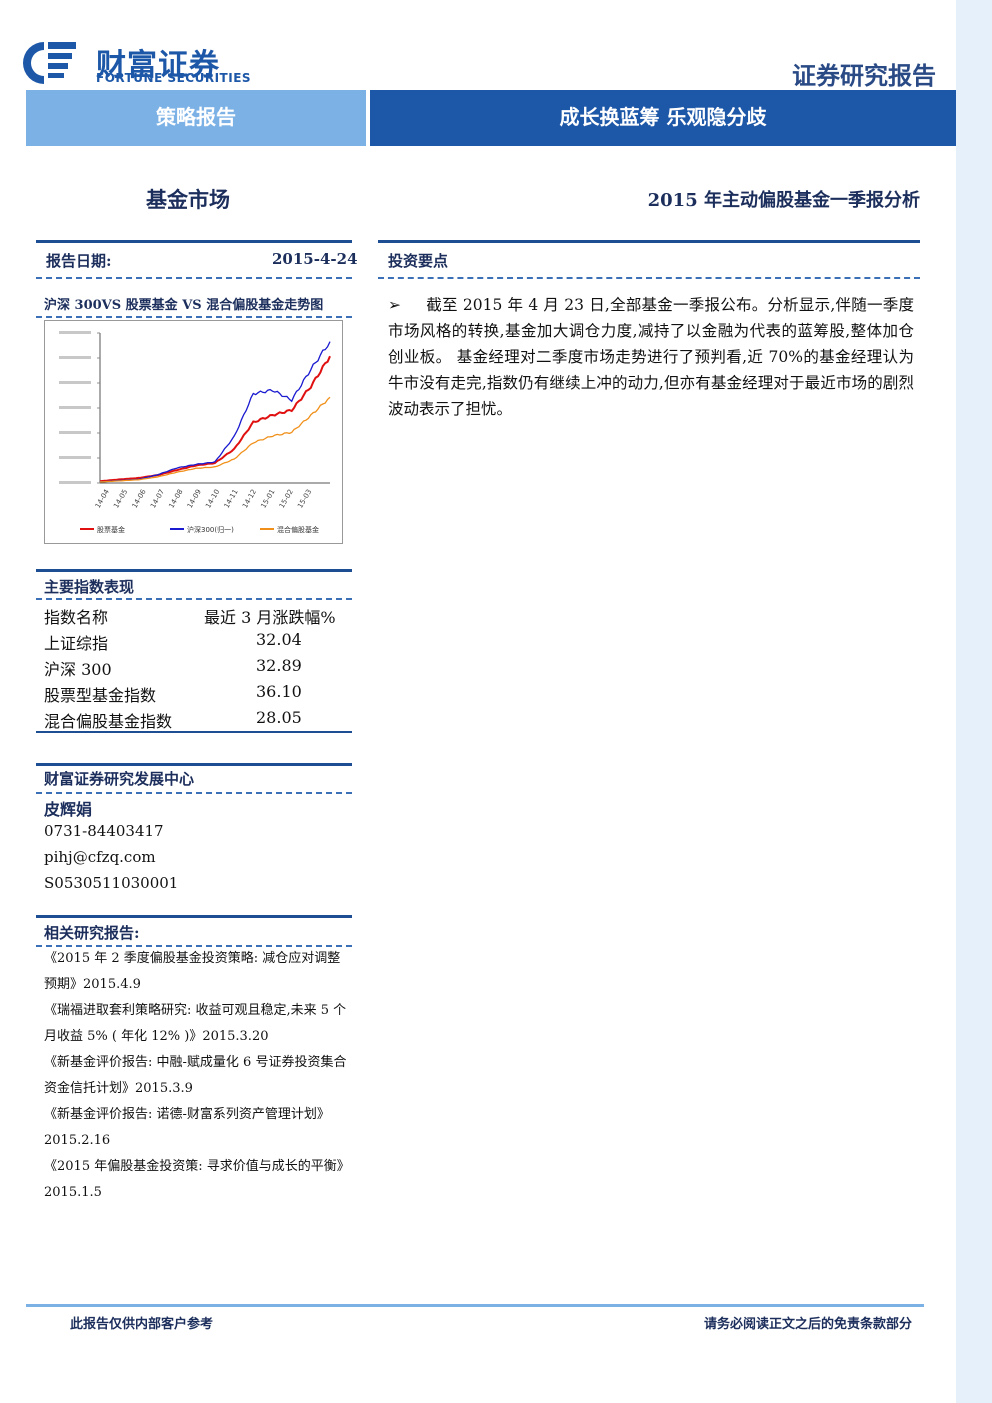  I want to click on col-index-name: 指数名称, so click(76, 617).